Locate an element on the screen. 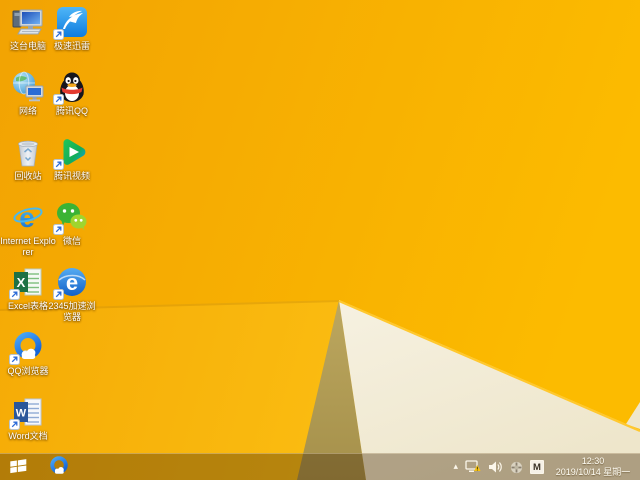  clock-date: 2019/10/14 星期一 is located at coordinates (593, 472).